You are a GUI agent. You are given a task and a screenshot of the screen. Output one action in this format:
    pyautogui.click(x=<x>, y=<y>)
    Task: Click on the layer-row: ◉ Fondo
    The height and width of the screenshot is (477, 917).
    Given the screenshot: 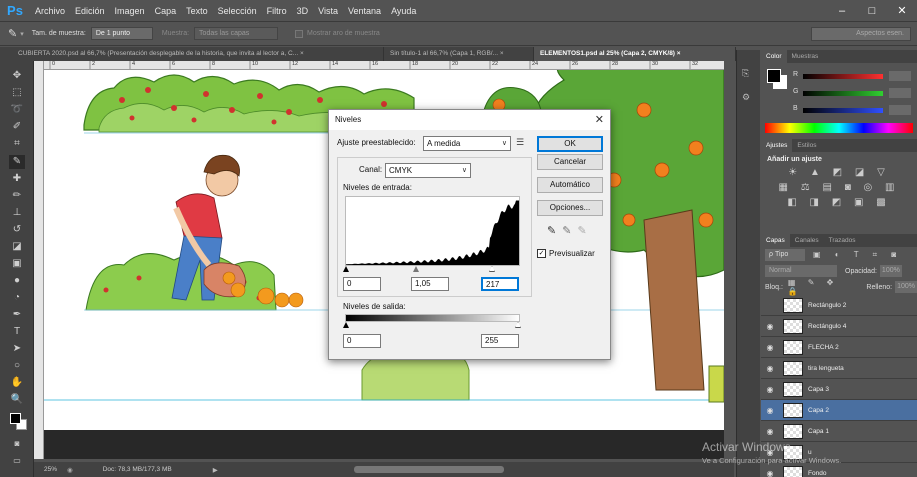 What is the action you would take?
    pyautogui.click(x=839, y=470)
    